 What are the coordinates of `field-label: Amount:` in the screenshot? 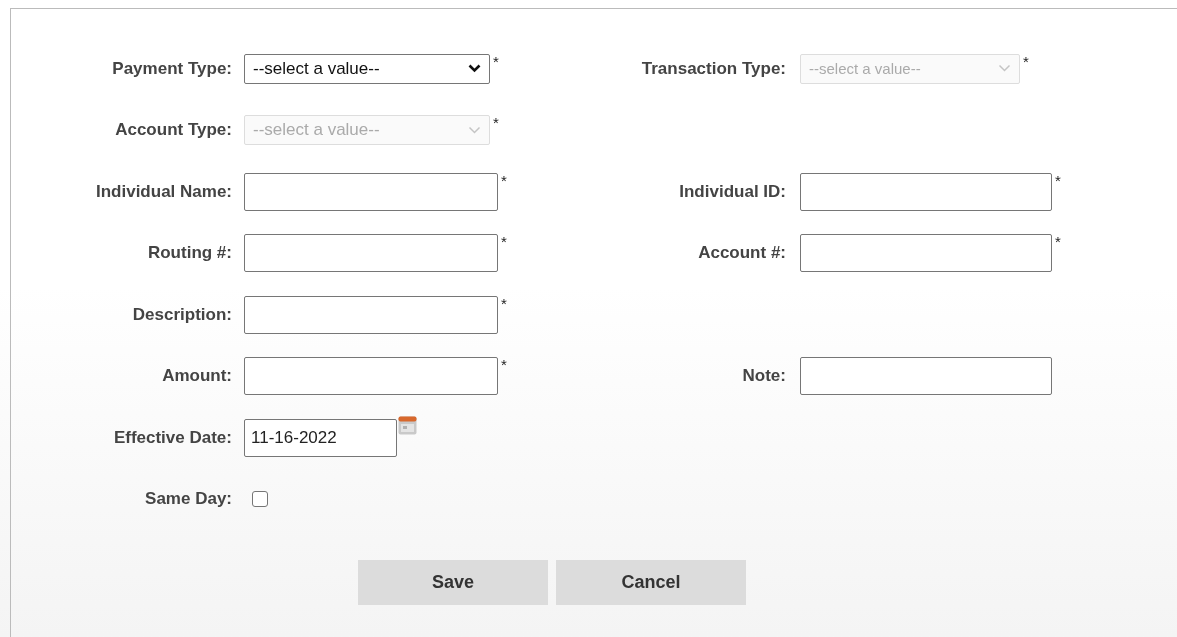 It's located at (197, 376).